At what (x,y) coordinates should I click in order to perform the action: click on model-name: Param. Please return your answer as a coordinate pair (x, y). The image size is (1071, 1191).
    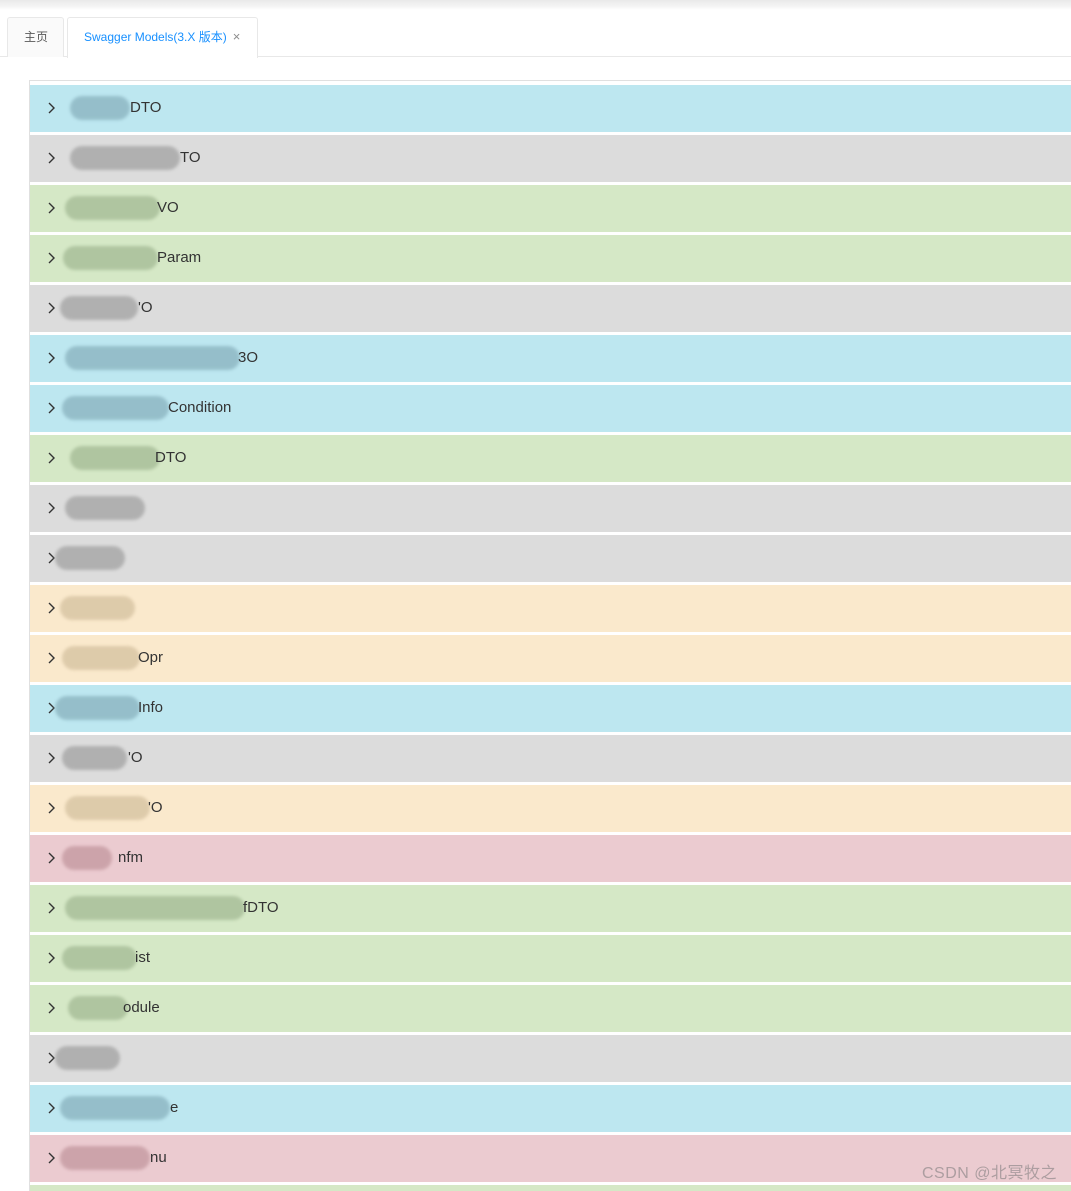
    Looking at the image, I should click on (179, 257).